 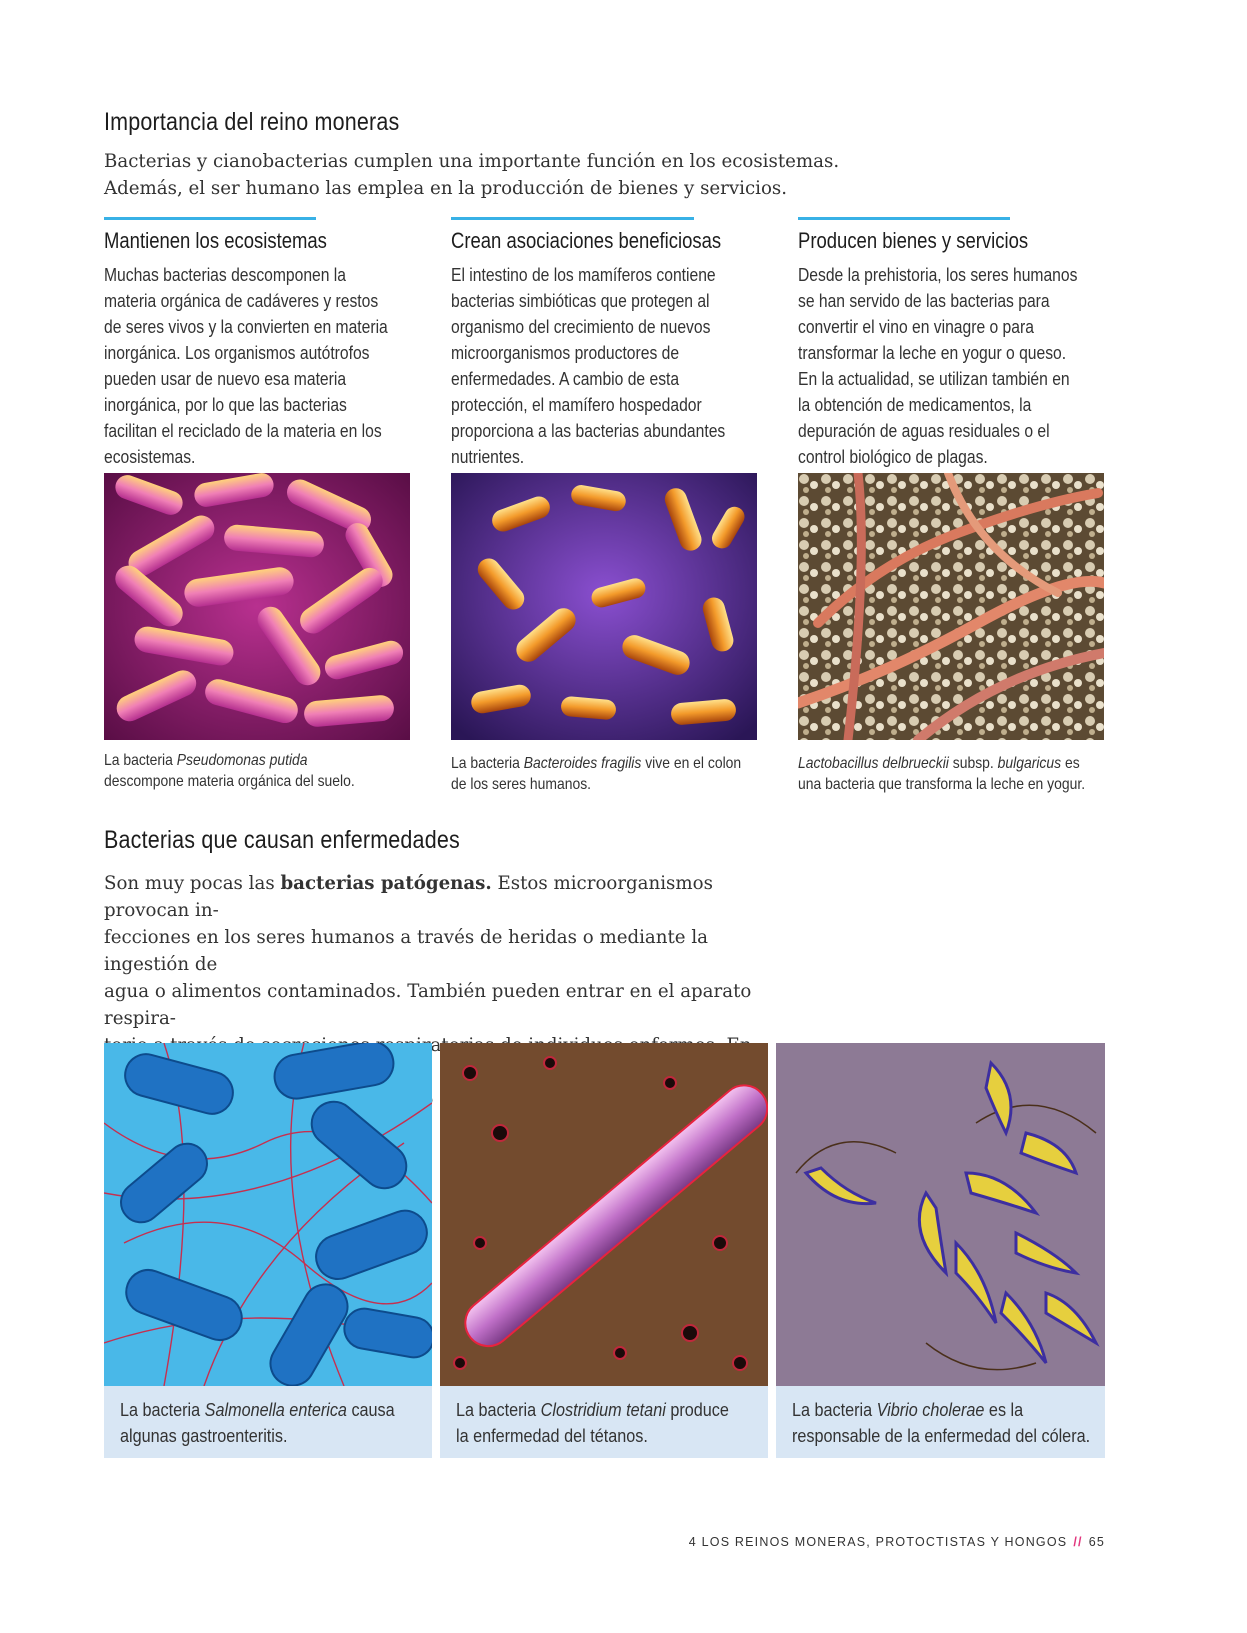 I want to click on text-line: depuración de aguas residuales o el, so click(x=924, y=431).